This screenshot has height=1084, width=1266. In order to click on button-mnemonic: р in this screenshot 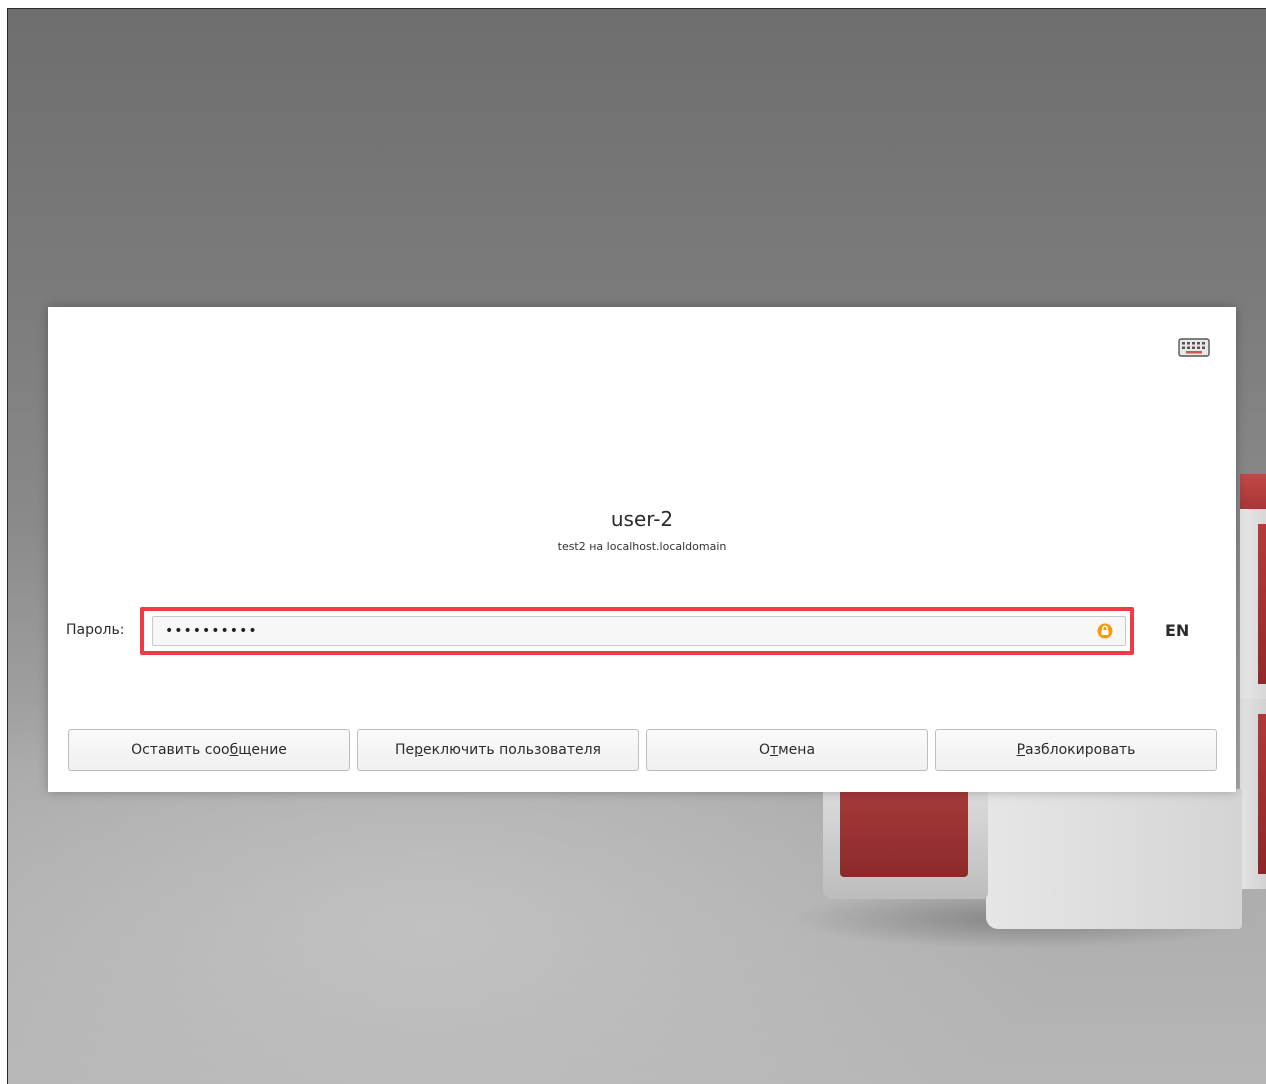, I will do `click(419, 750)`.